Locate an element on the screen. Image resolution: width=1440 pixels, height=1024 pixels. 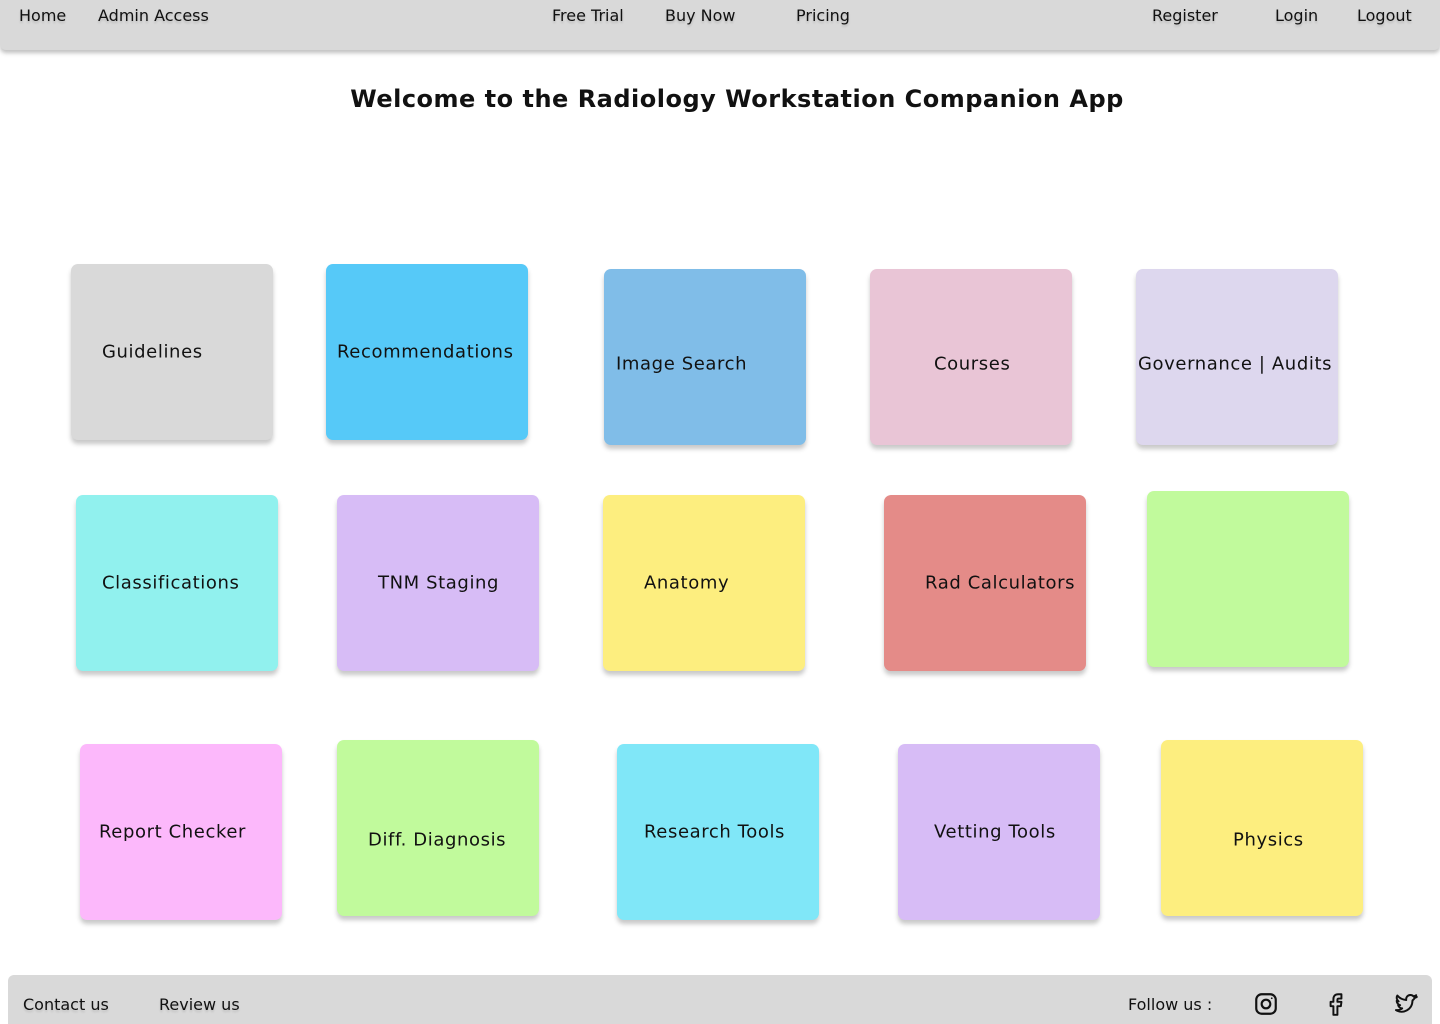
tile-courses: Courses is located at coordinates (971, 357).